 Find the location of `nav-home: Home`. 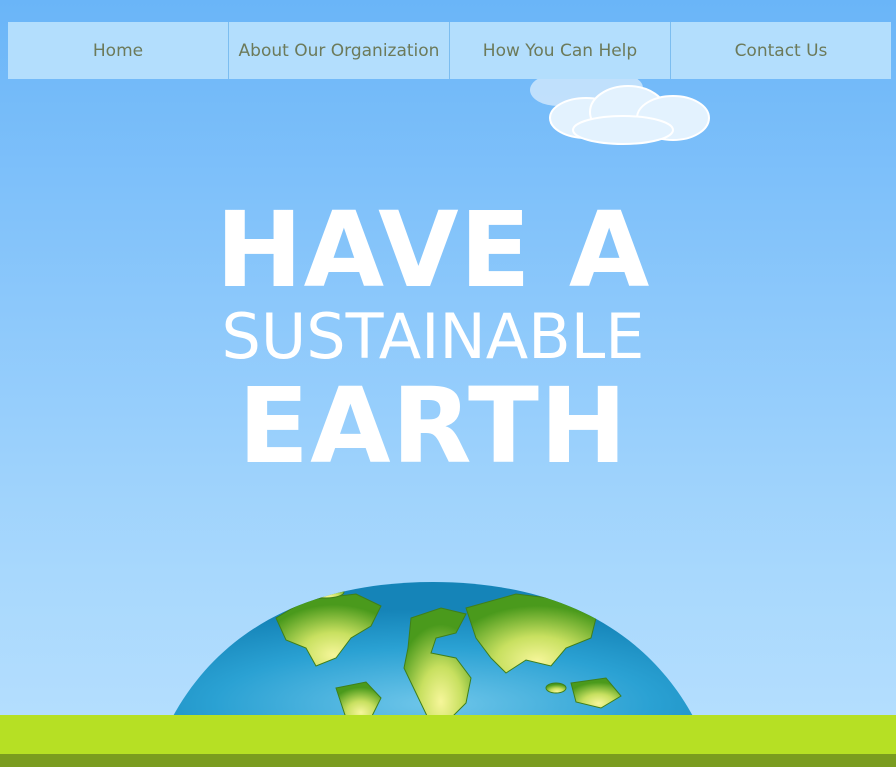

nav-home: Home is located at coordinates (118, 50).